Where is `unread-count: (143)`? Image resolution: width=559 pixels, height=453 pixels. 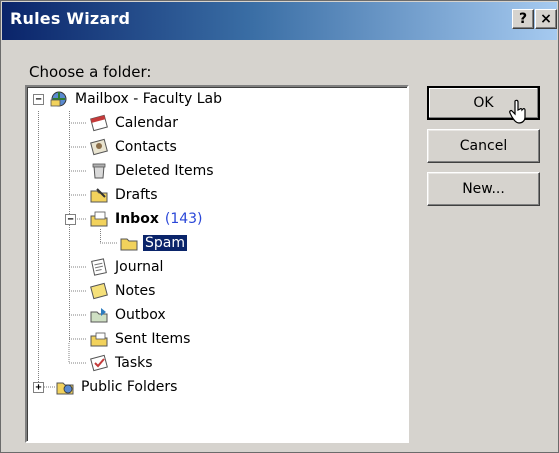 unread-count: (143) is located at coordinates (183, 219).